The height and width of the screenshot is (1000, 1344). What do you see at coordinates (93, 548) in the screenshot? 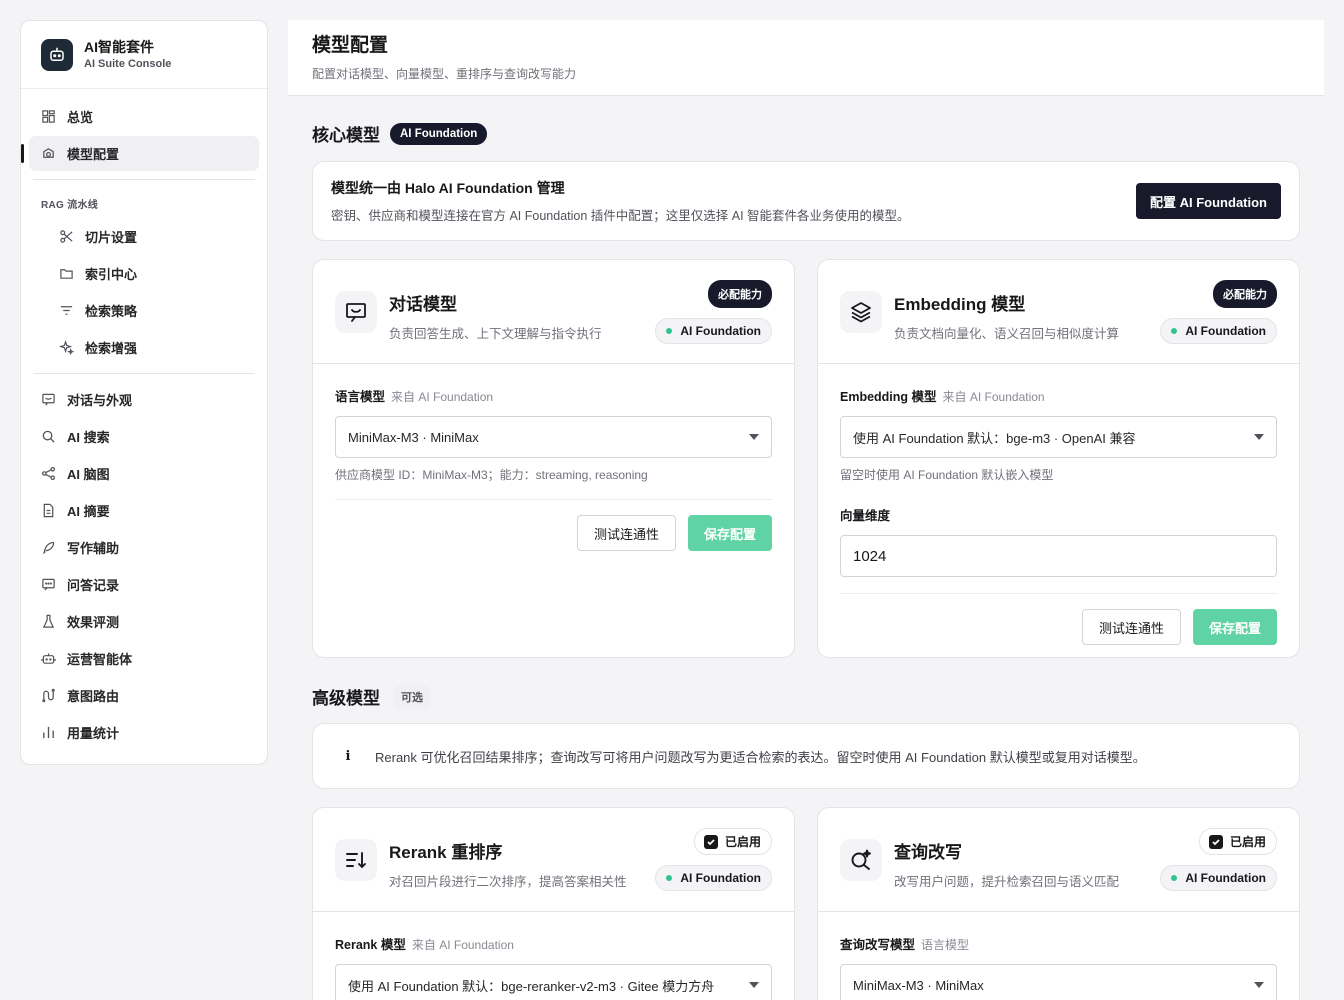
I see `sidebar-item-label: 写作辅助` at bounding box center [93, 548].